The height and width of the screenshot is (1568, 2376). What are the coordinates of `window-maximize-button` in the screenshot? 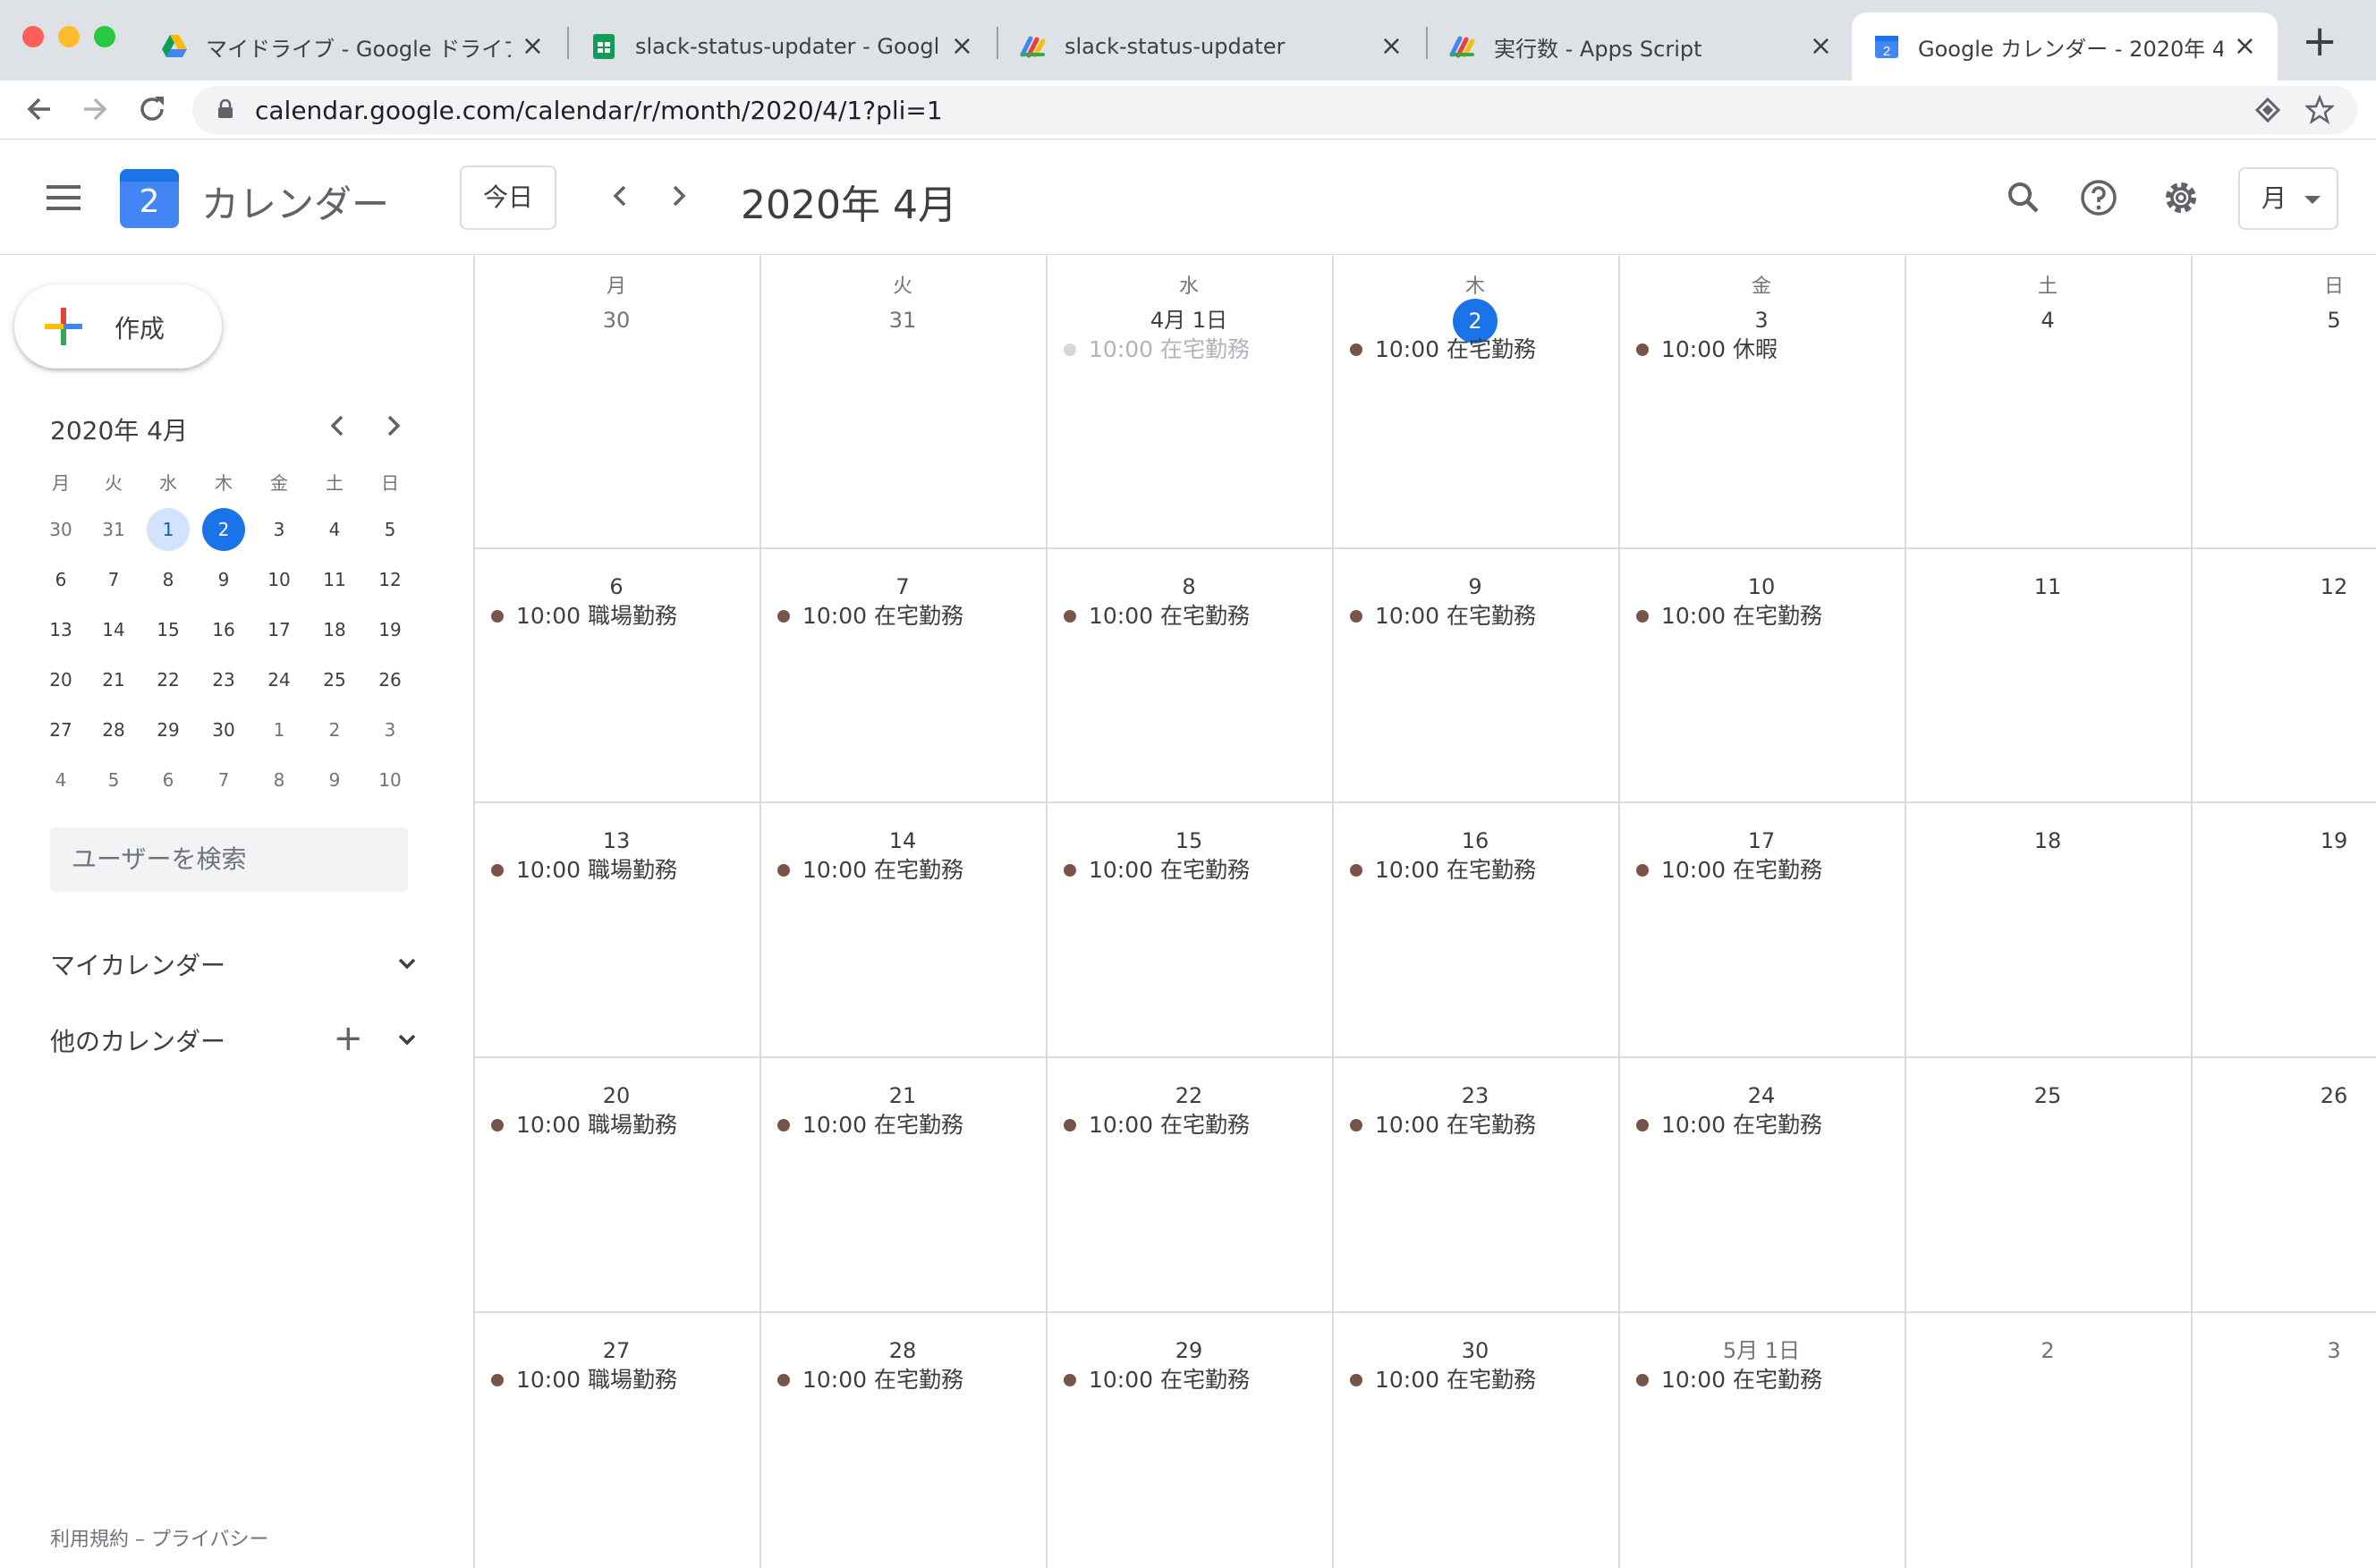 It's located at (105, 37).